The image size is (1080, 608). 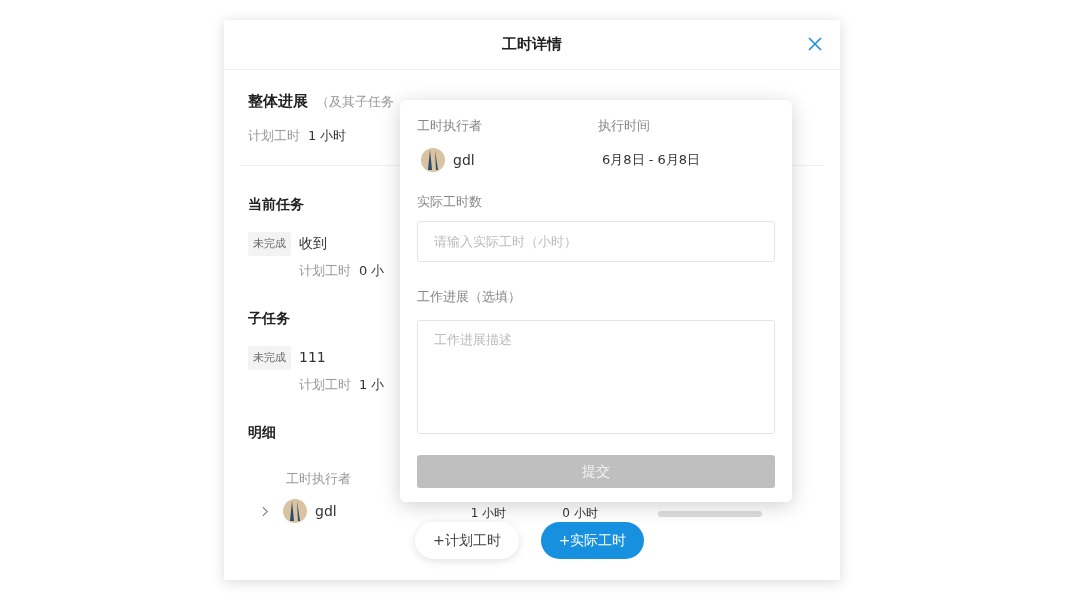 What do you see at coordinates (815, 44) in the screenshot?
I see `close-icon` at bounding box center [815, 44].